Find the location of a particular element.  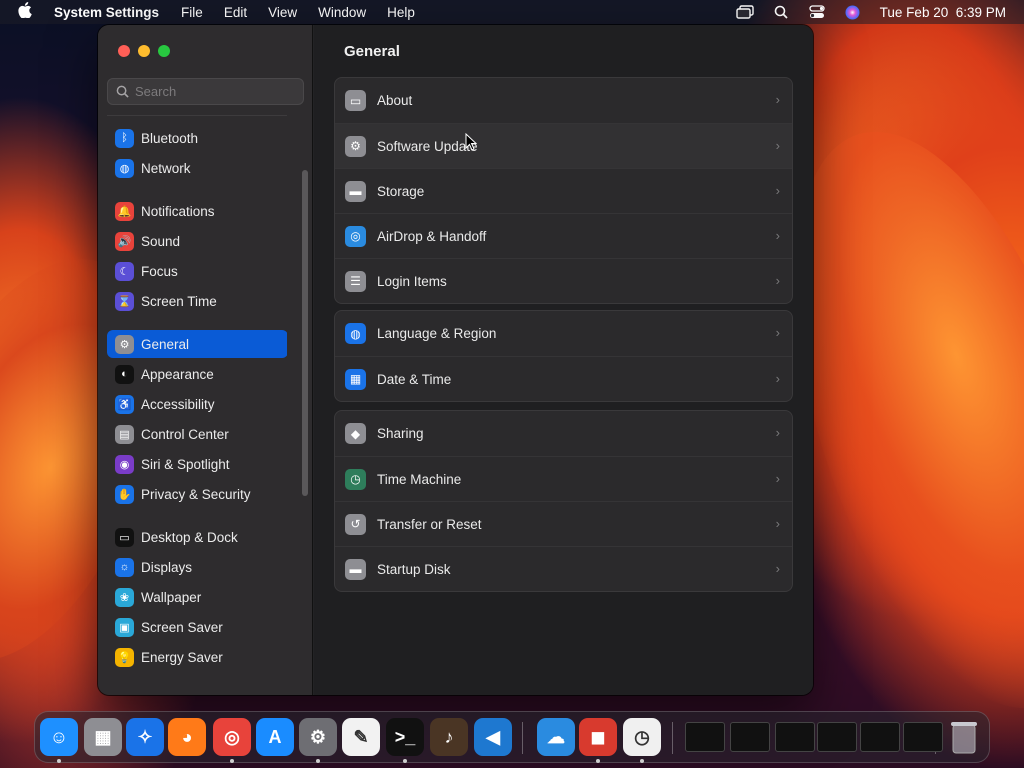

menu-help: Help is located at coordinates (401, 12).